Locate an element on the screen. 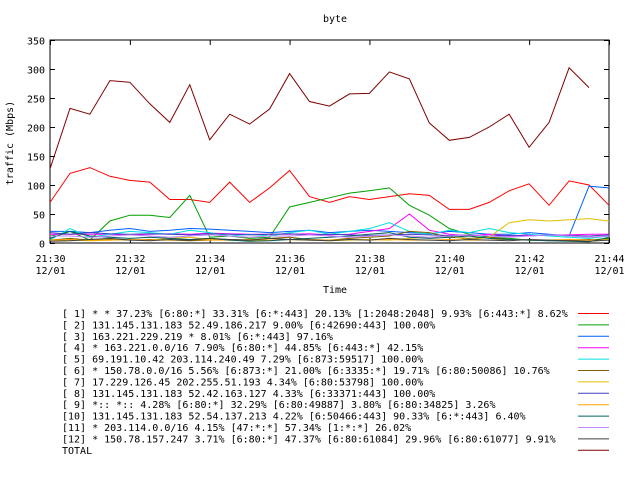 This screenshot has height=480, width=640. y-tick-label: 0 is located at coordinates (42, 245).